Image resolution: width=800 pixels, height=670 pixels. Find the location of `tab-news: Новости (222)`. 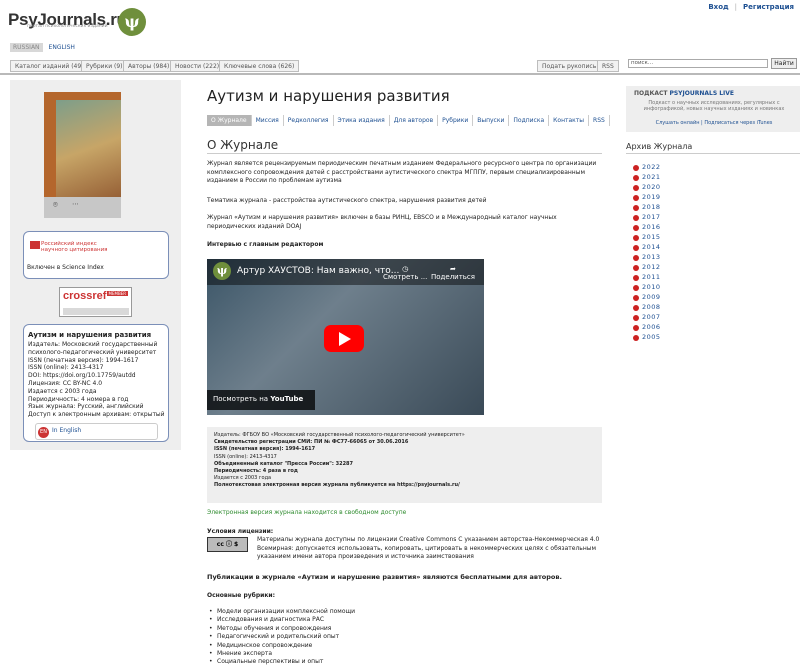

tab-news: Новости (222) is located at coordinates (197, 66).